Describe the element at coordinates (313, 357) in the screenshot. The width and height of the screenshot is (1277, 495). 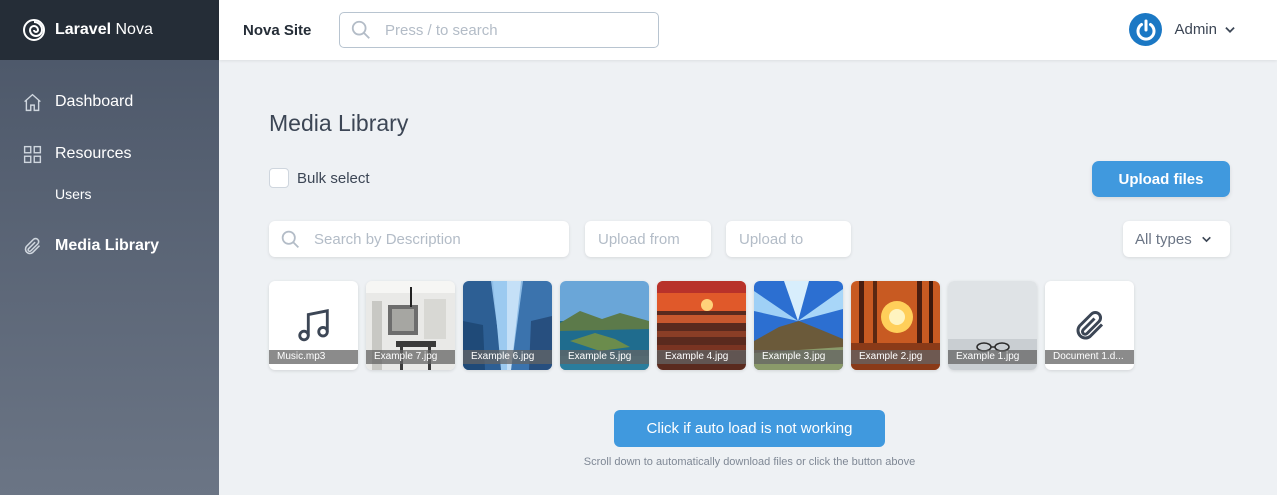
I see `file-name: Music.mp3` at that location.